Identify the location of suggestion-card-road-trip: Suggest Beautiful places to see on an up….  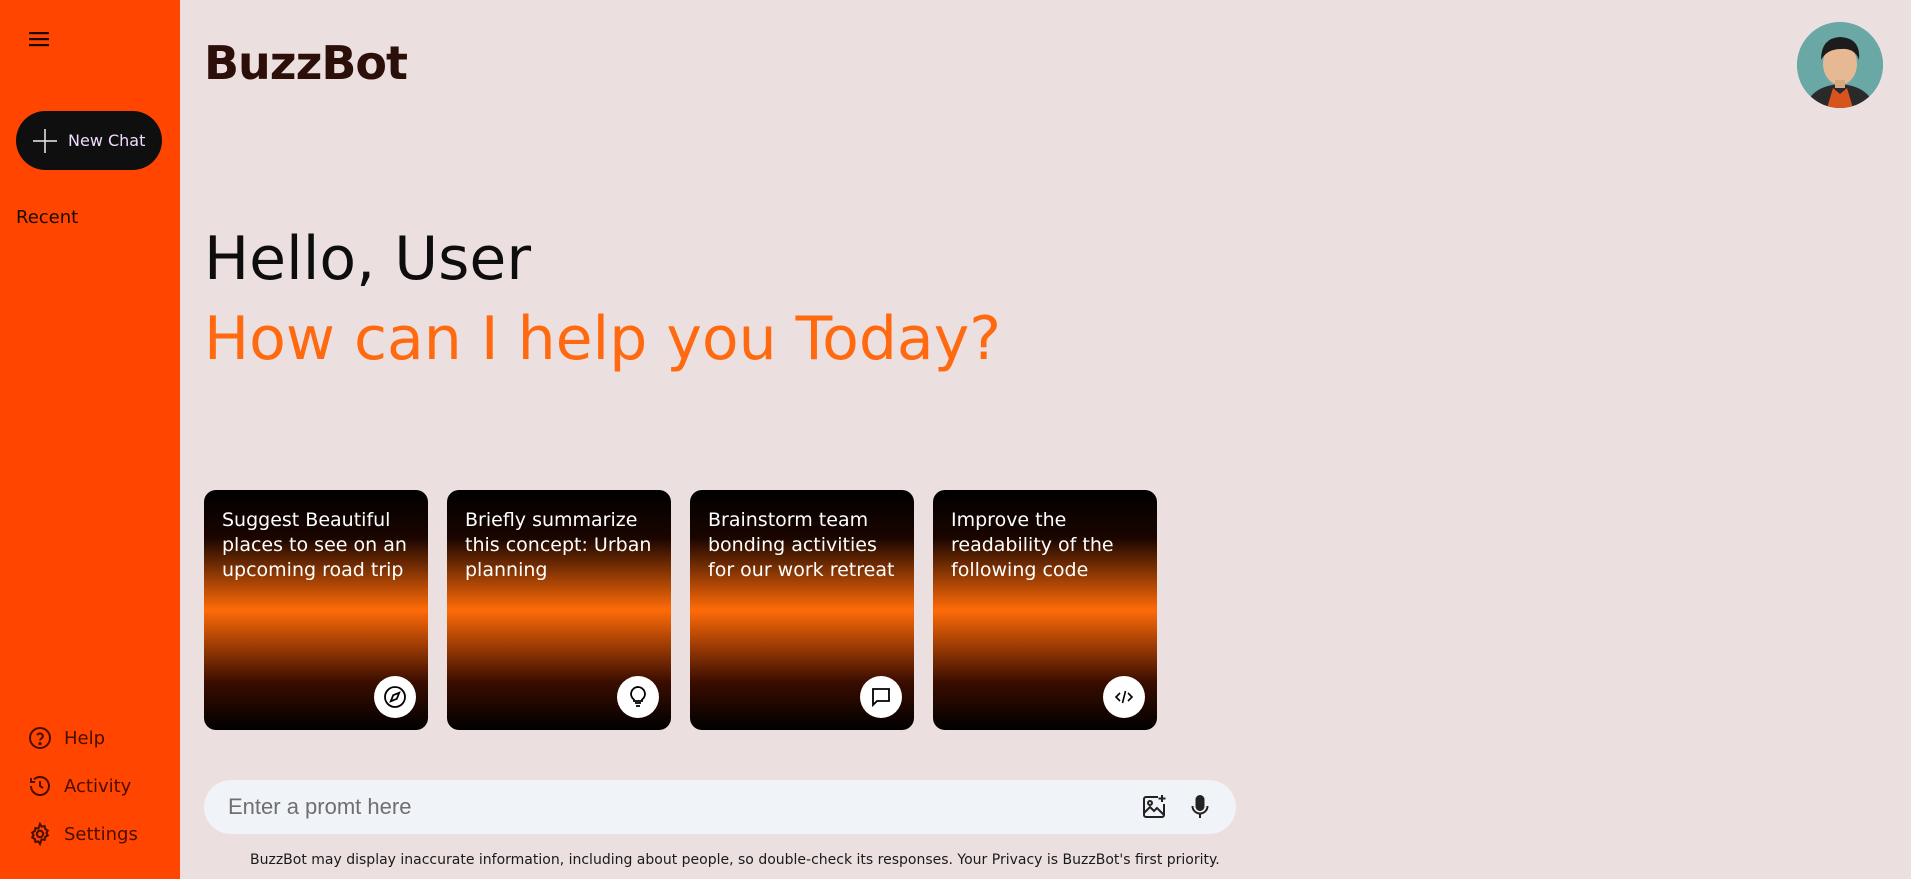
(316, 610).